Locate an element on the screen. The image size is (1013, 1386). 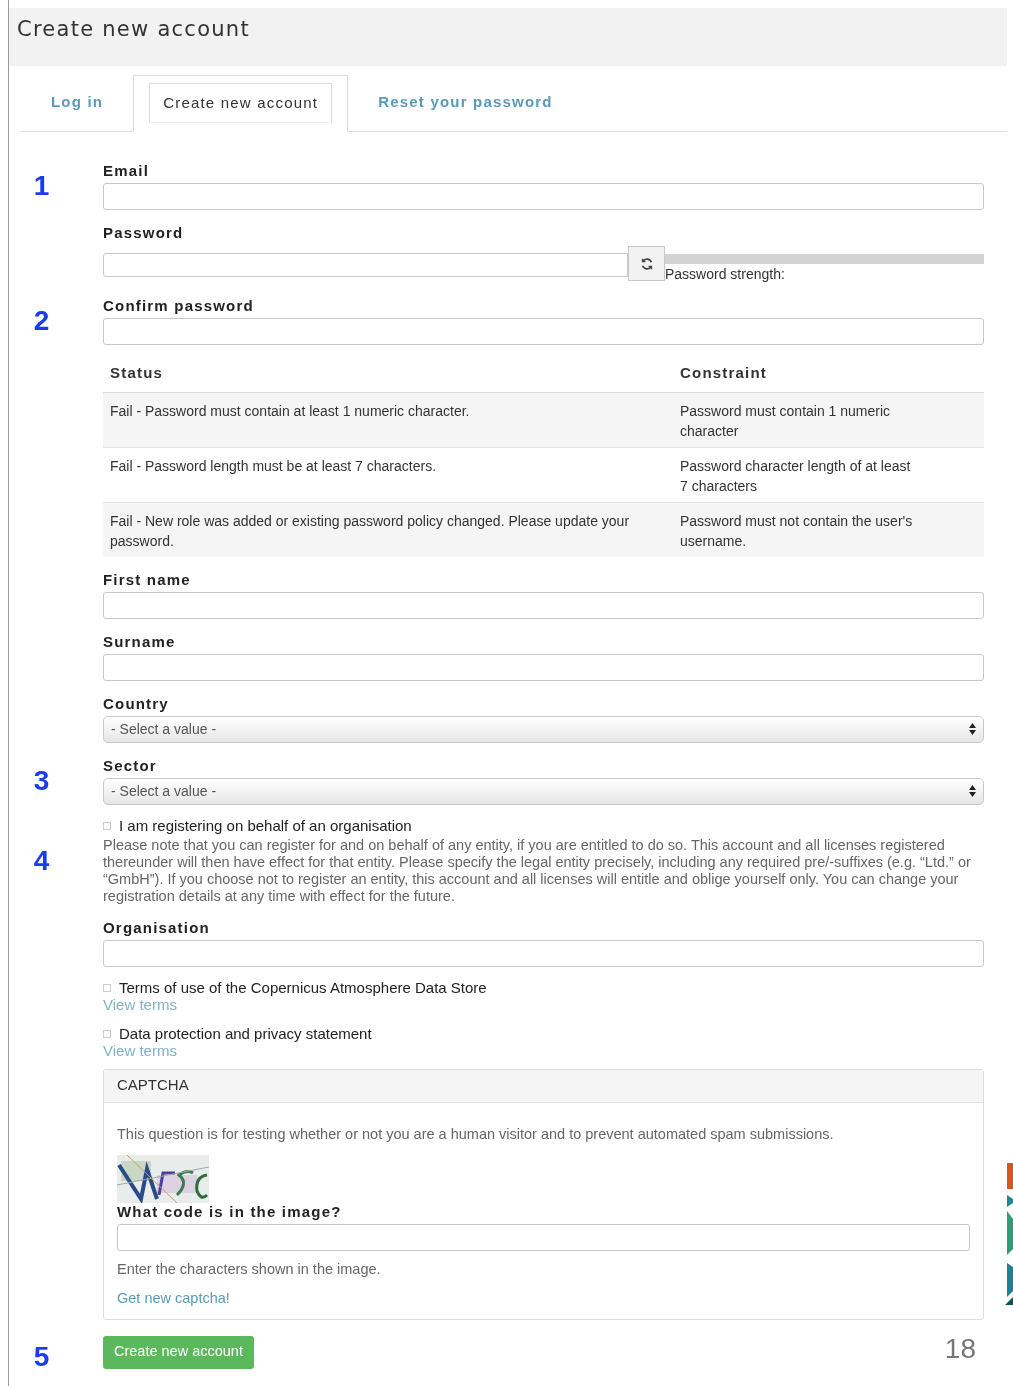
column-header: Status is located at coordinates (388, 373).